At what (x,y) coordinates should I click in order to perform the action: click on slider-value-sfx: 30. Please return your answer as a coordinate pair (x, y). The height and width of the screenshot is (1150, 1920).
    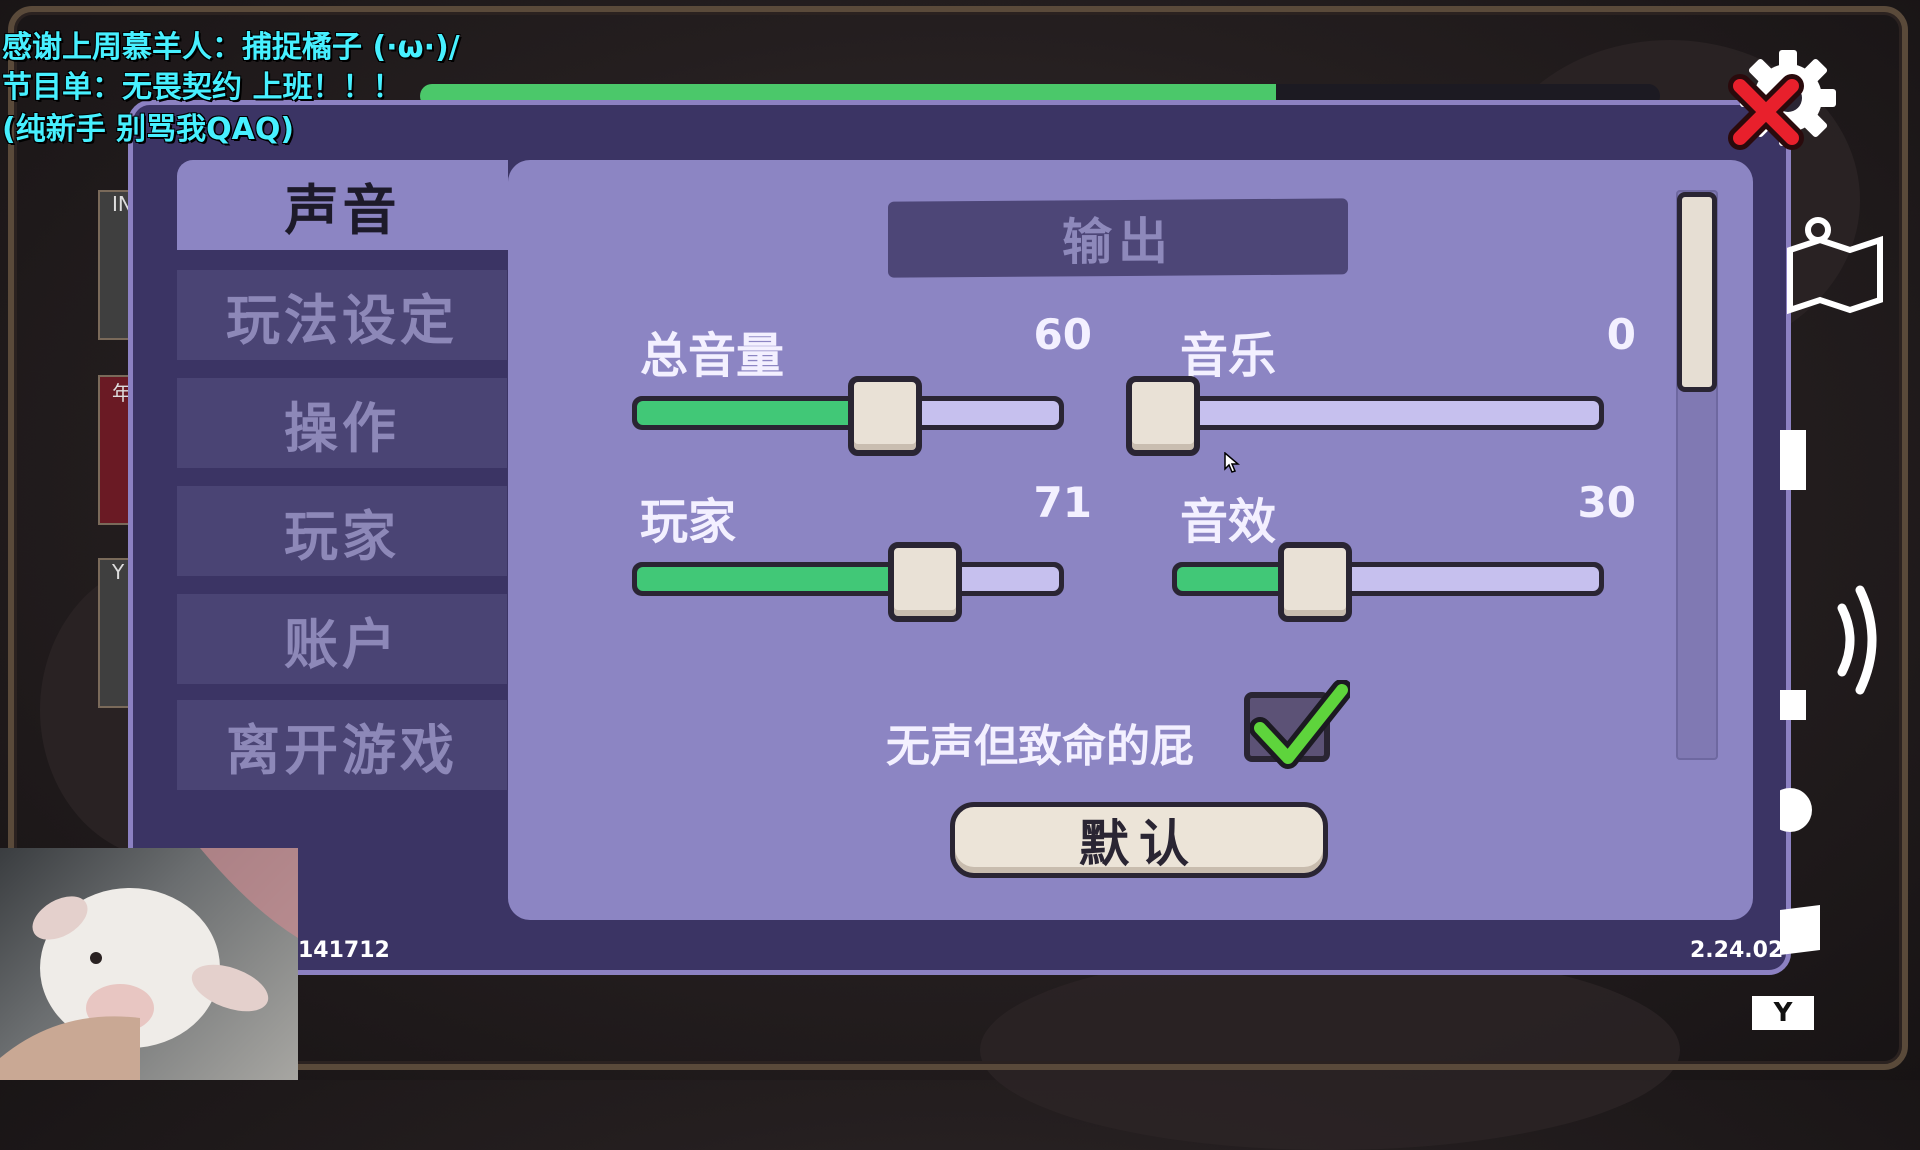
    Looking at the image, I should click on (1606, 502).